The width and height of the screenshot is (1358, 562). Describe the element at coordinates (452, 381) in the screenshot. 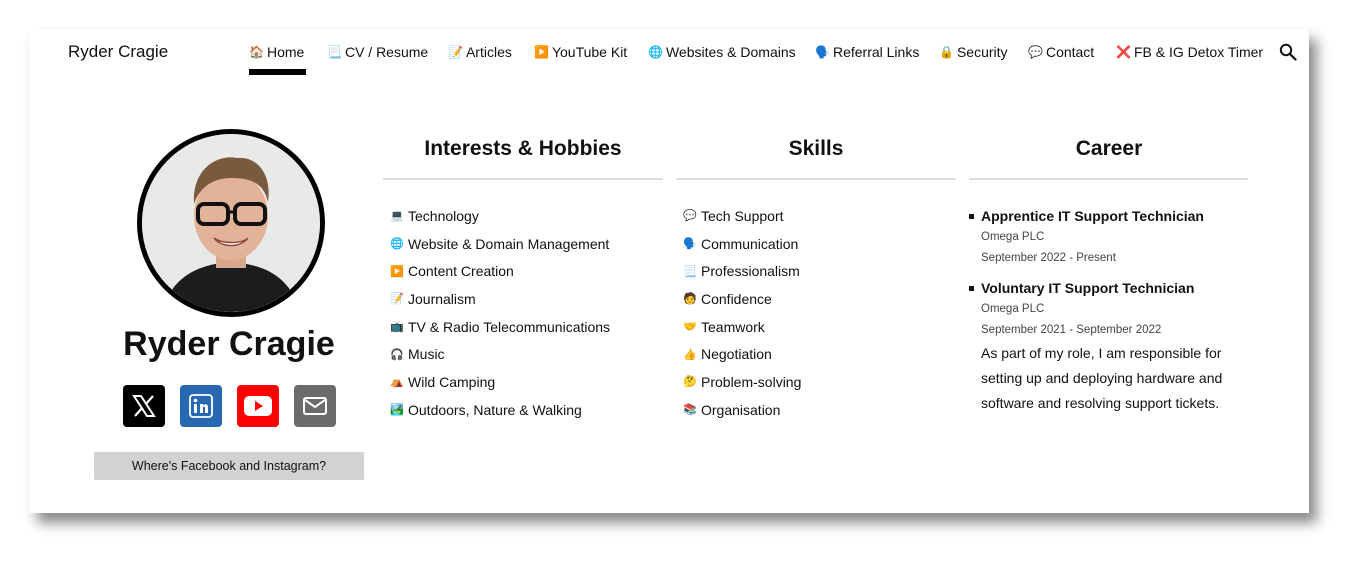

I see `item-label: Wild Camping` at that location.